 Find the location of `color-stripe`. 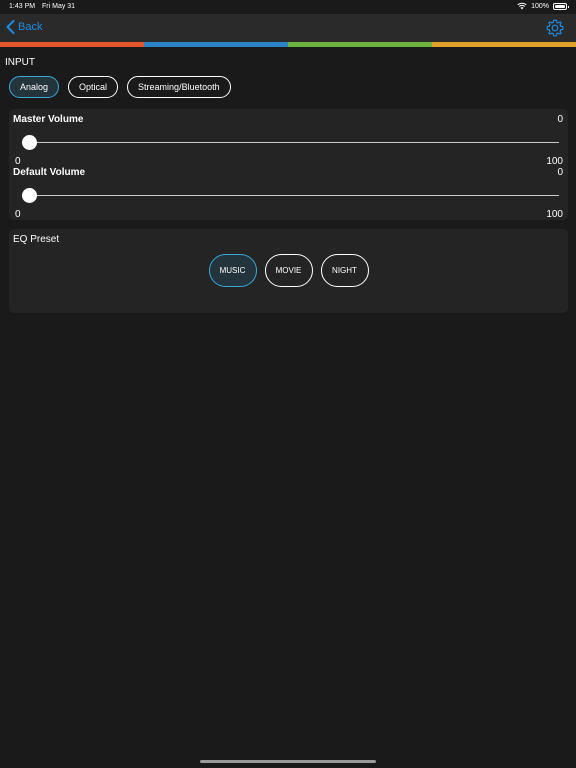

color-stripe is located at coordinates (288, 44).